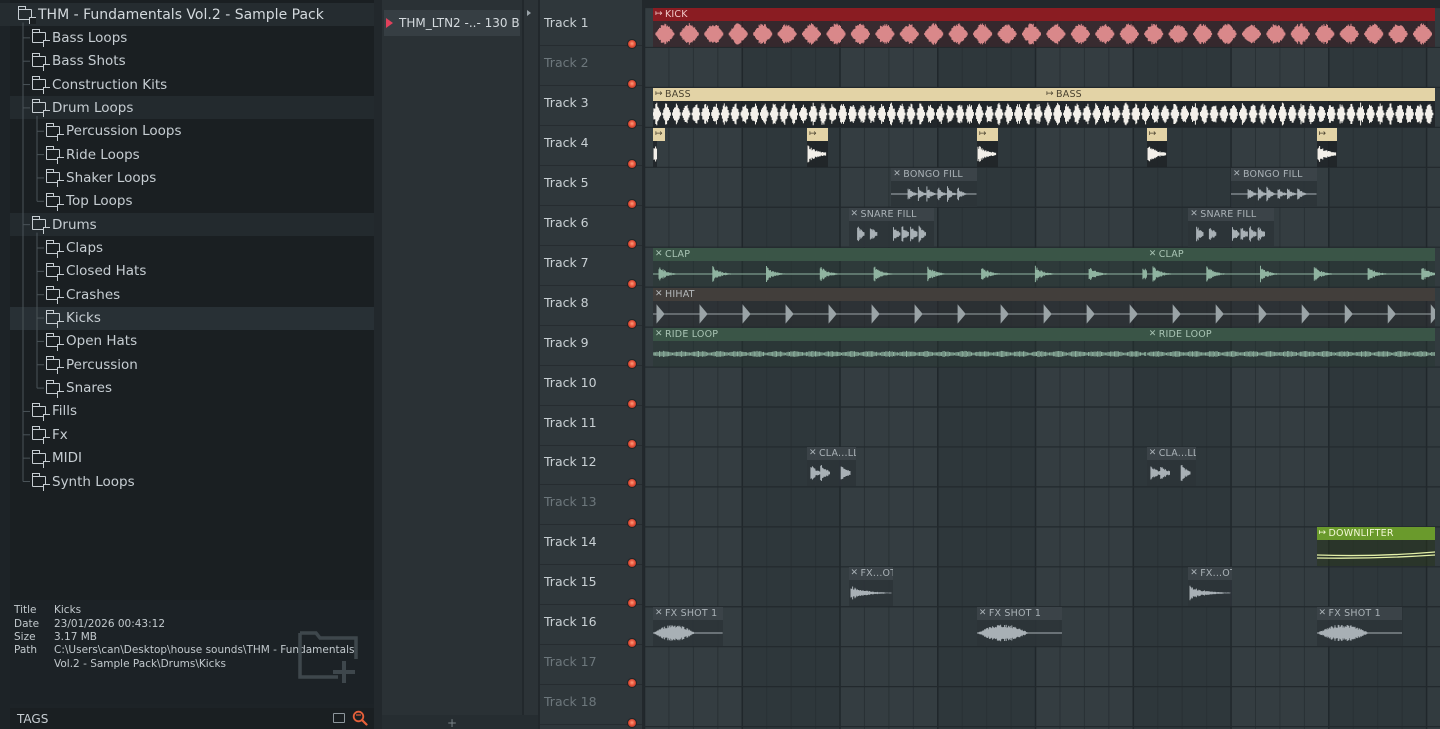 This screenshot has height=729, width=1440. I want to click on tree-folder-kicks: Kicks, so click(192, 318).